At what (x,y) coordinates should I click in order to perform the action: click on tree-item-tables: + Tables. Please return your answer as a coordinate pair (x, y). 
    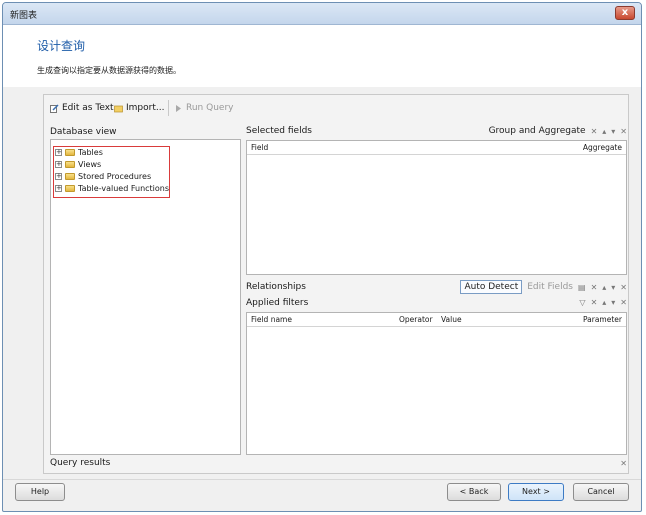
    Looking at the image, I should click on (79, 152).